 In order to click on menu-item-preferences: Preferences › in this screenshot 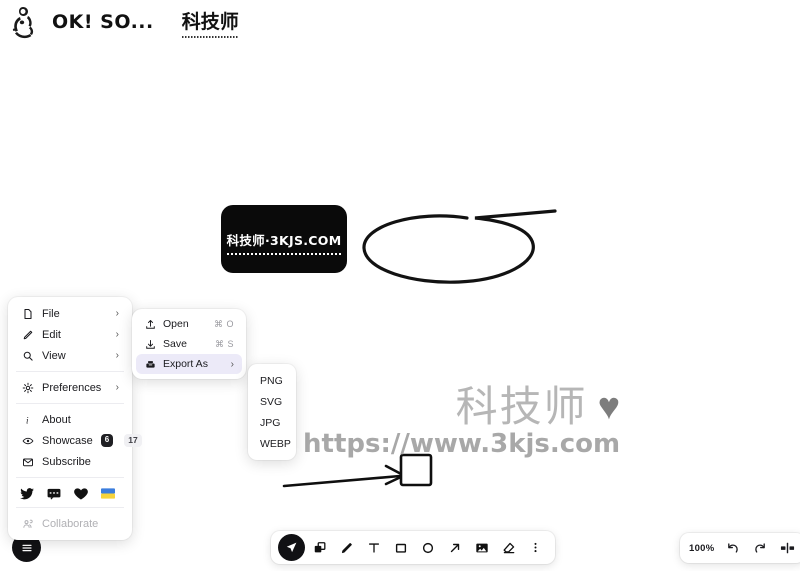, I will do `click(70, 387)`.